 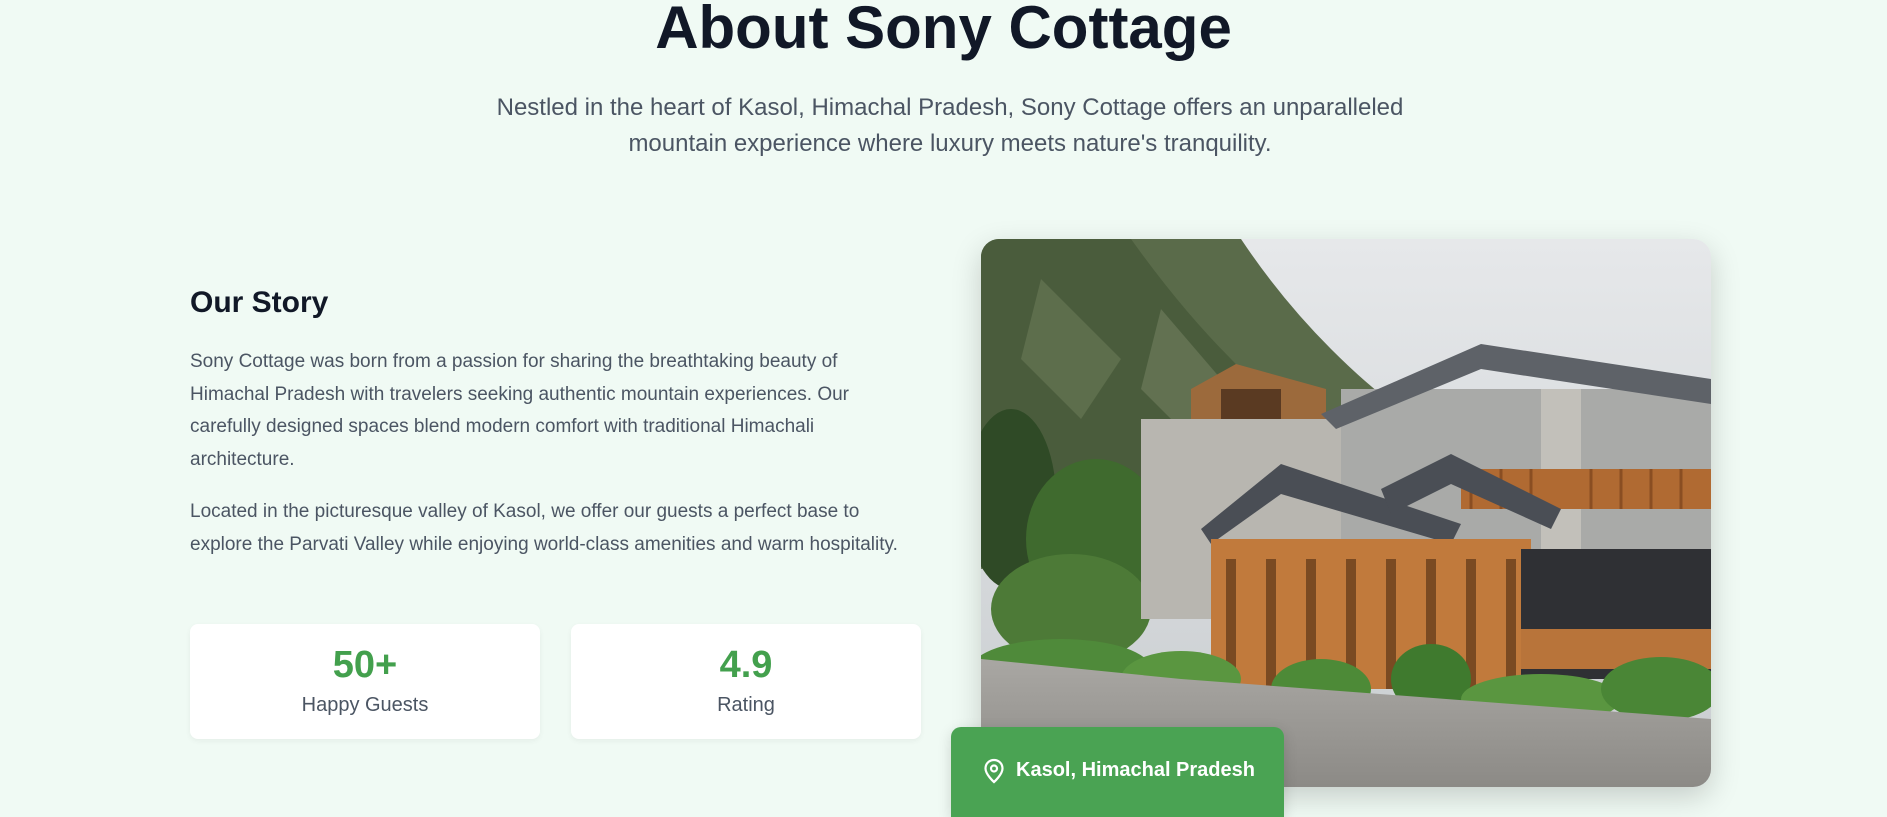 I want to click on stat-value: 50+, so click(x=365, y=665).